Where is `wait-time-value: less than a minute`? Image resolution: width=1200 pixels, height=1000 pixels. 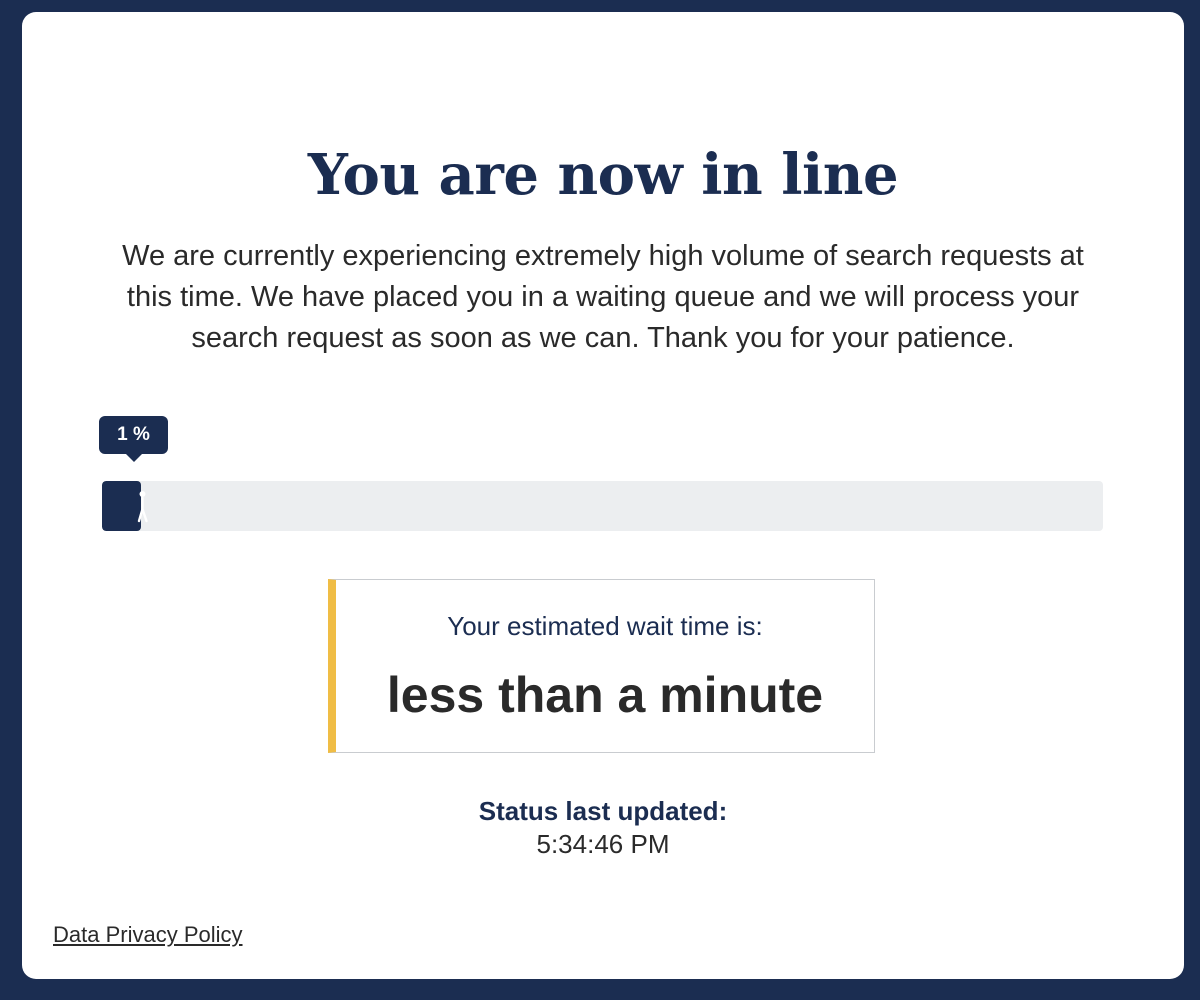 wait-time-value: less than a minute is located at coordinates (605, 695).